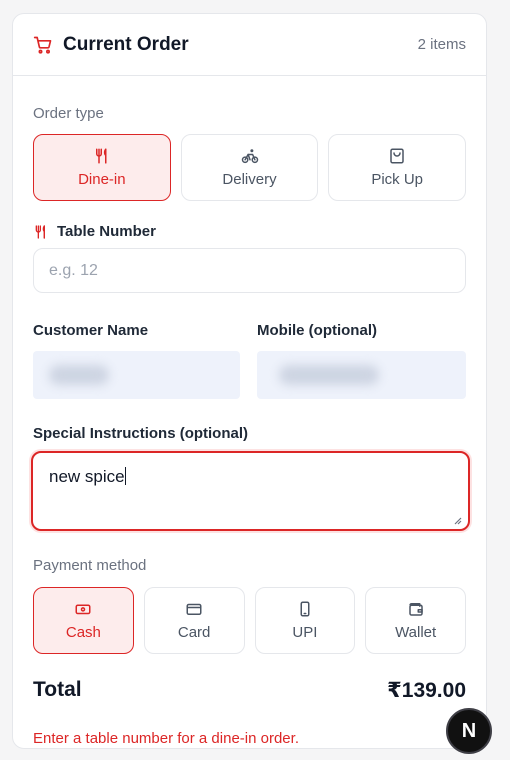  What do you see at coordinates (457, 520) in the screenshot?
I see `resize-grip-icon` at bounding box center [457, 520].